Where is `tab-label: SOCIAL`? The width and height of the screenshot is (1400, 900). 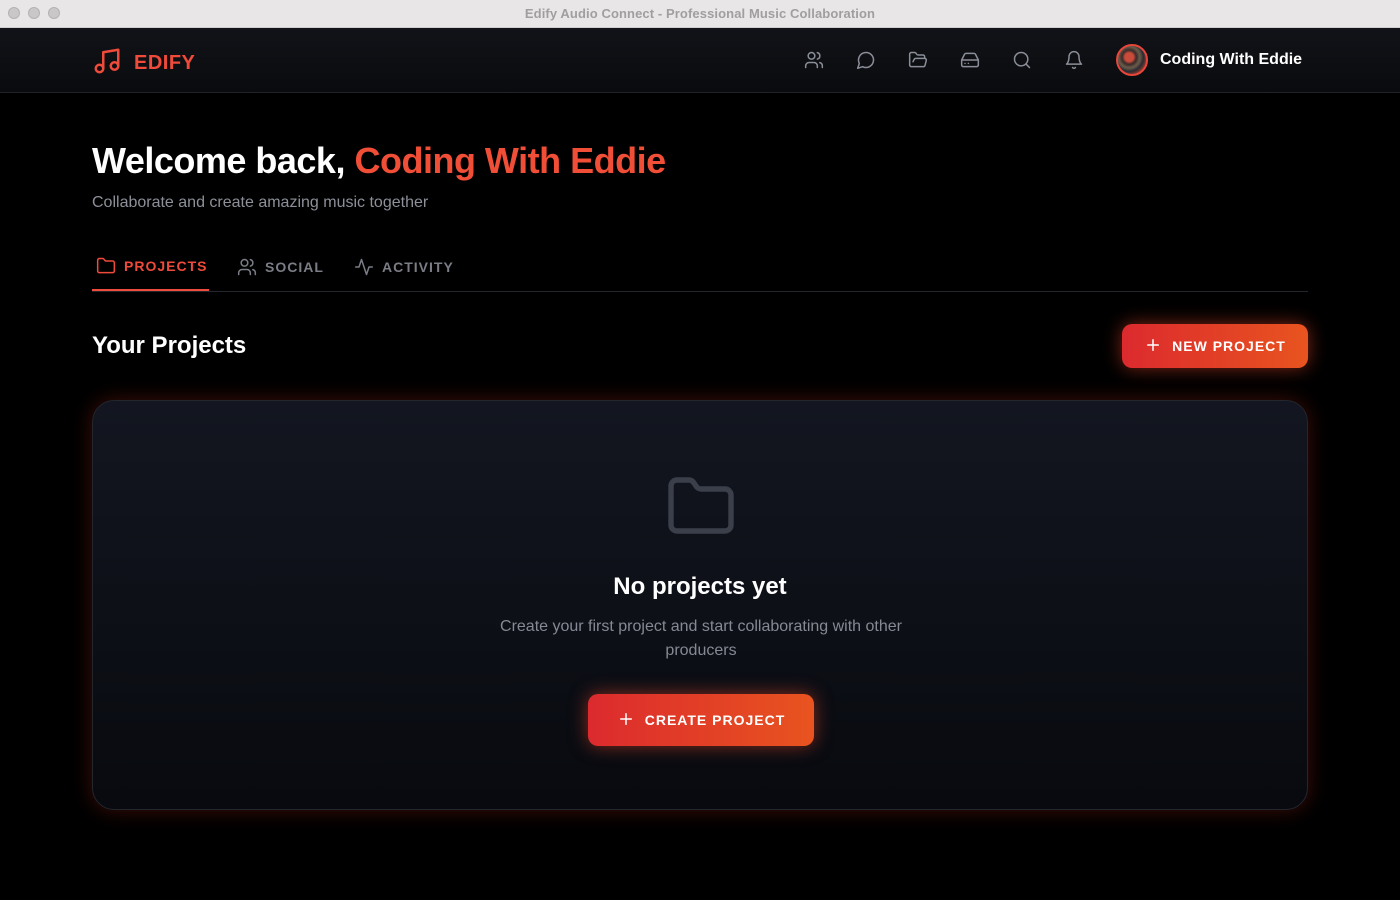 tab-label: SOCIAL is located at coordinates (294, 267).